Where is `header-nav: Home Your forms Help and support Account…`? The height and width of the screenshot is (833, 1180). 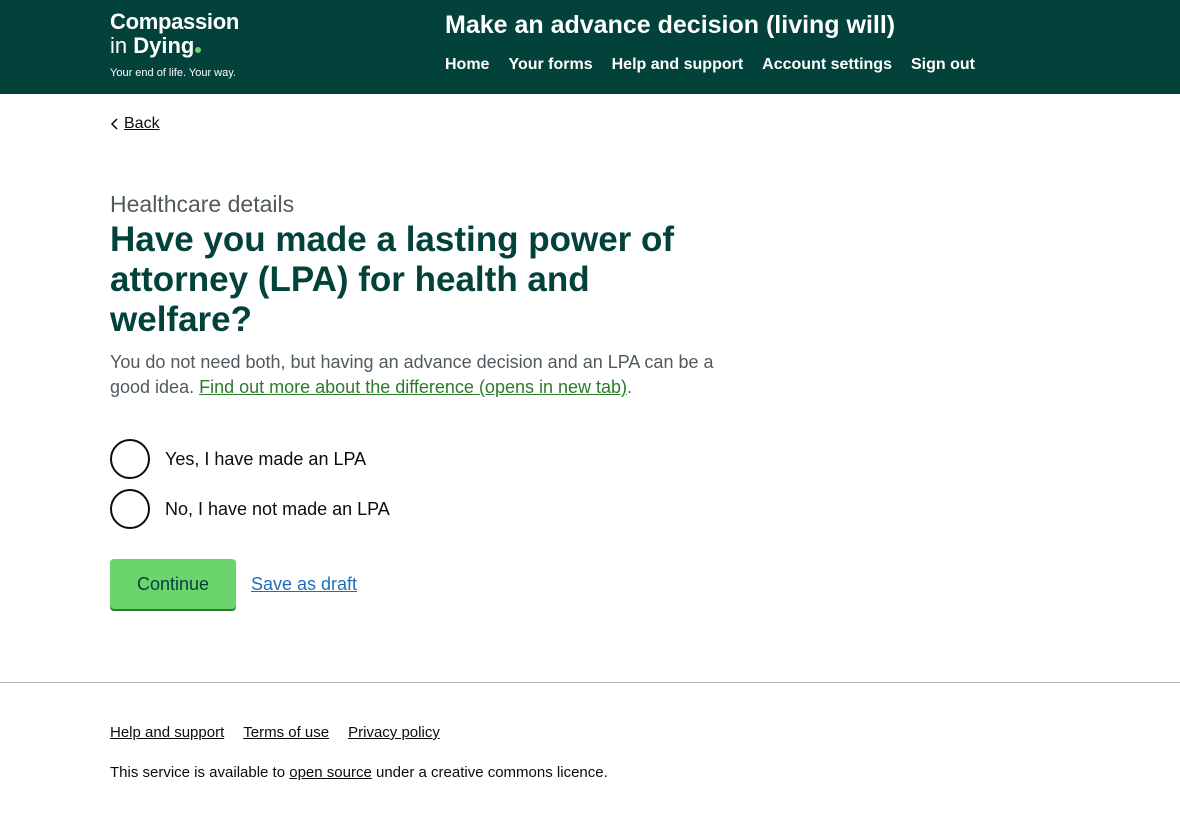 header-nav: Home Your forms Help and support Account… is located at coordinates (719, 65).